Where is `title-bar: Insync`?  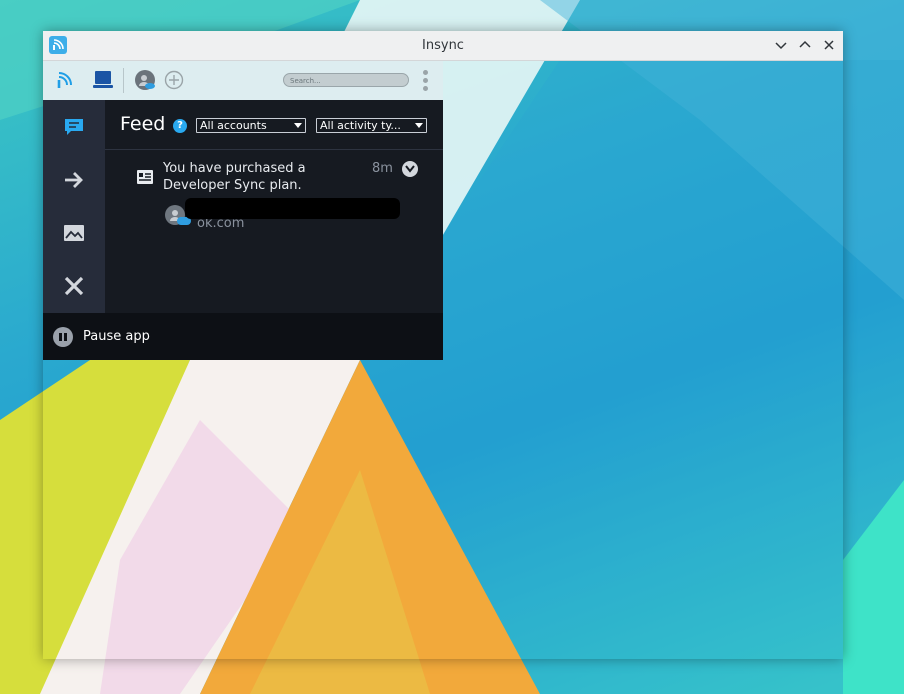
title-bar: Insync is located at coordinates (443, 46).